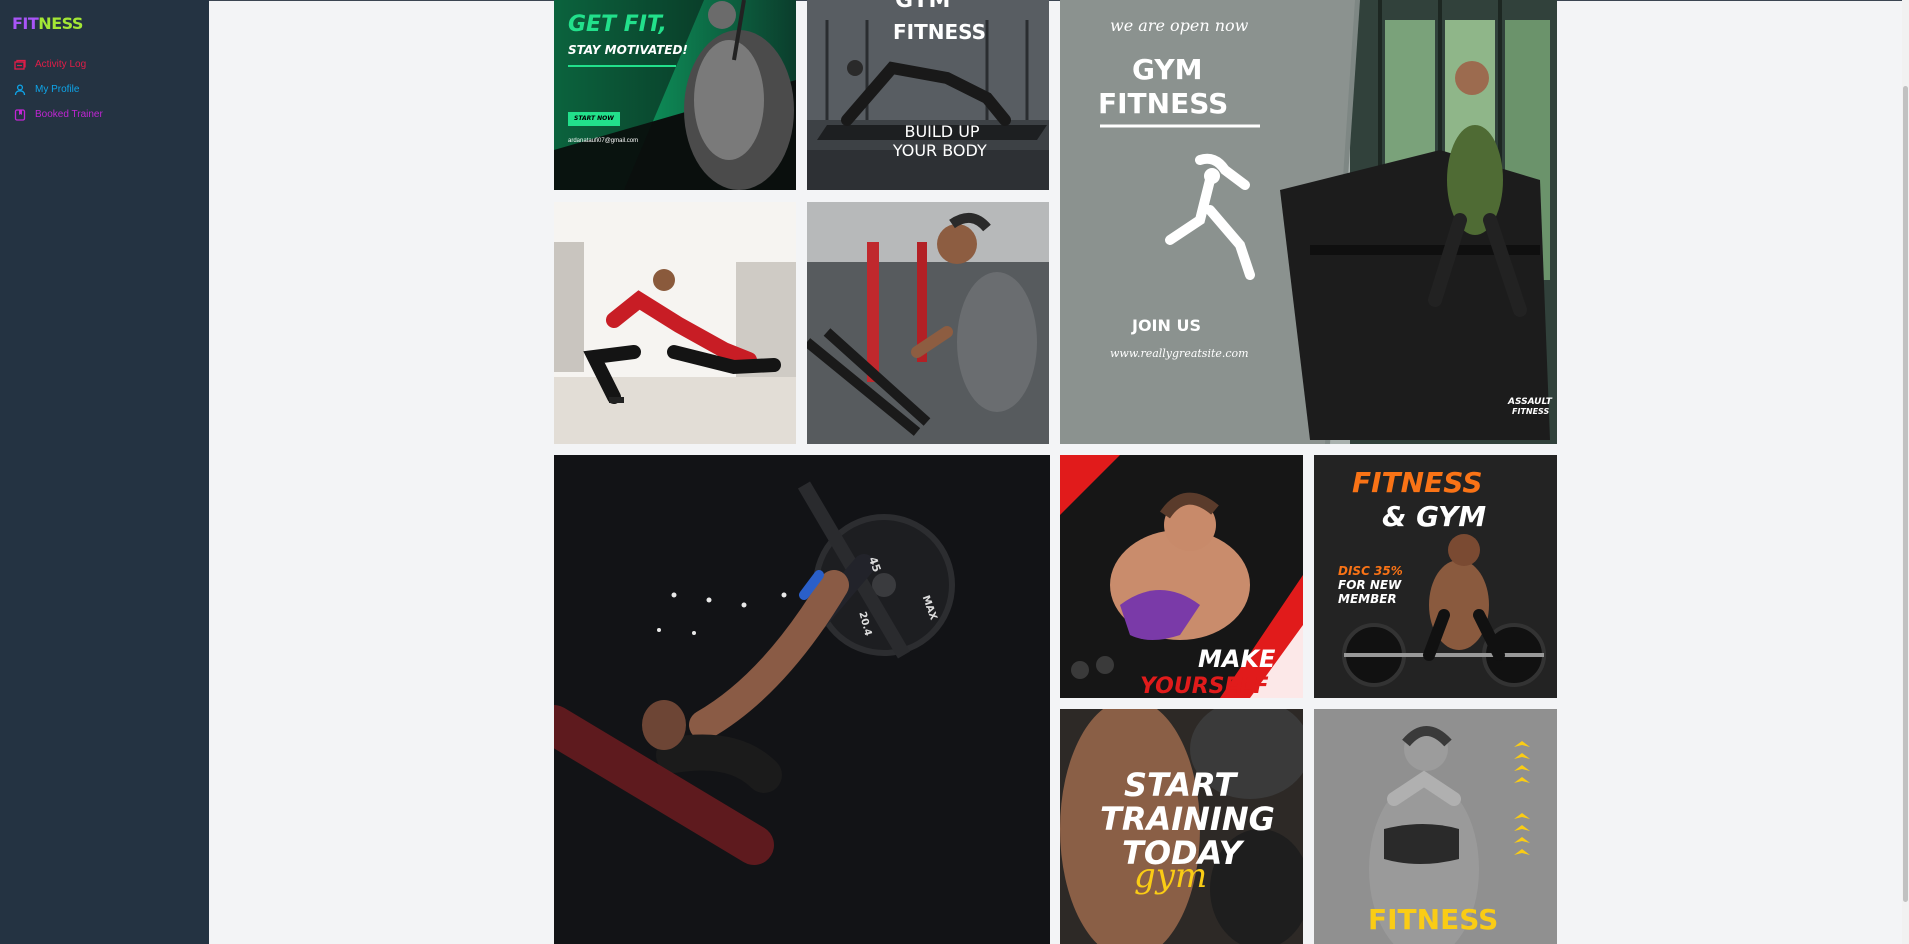 Image resolution: width=1909 pixels, height=944 pixels. I want to click on gallery-tile-fitness: FITNESS, so click(1435, 826).